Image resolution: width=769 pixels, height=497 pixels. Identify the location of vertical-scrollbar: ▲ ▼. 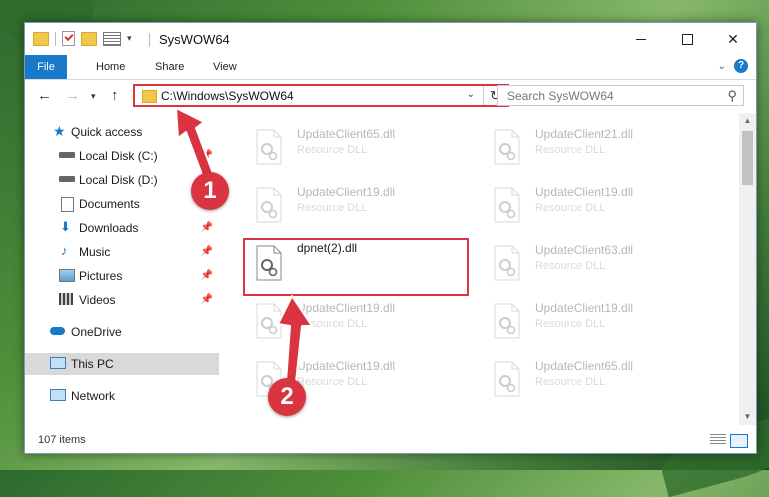
(747, 269).